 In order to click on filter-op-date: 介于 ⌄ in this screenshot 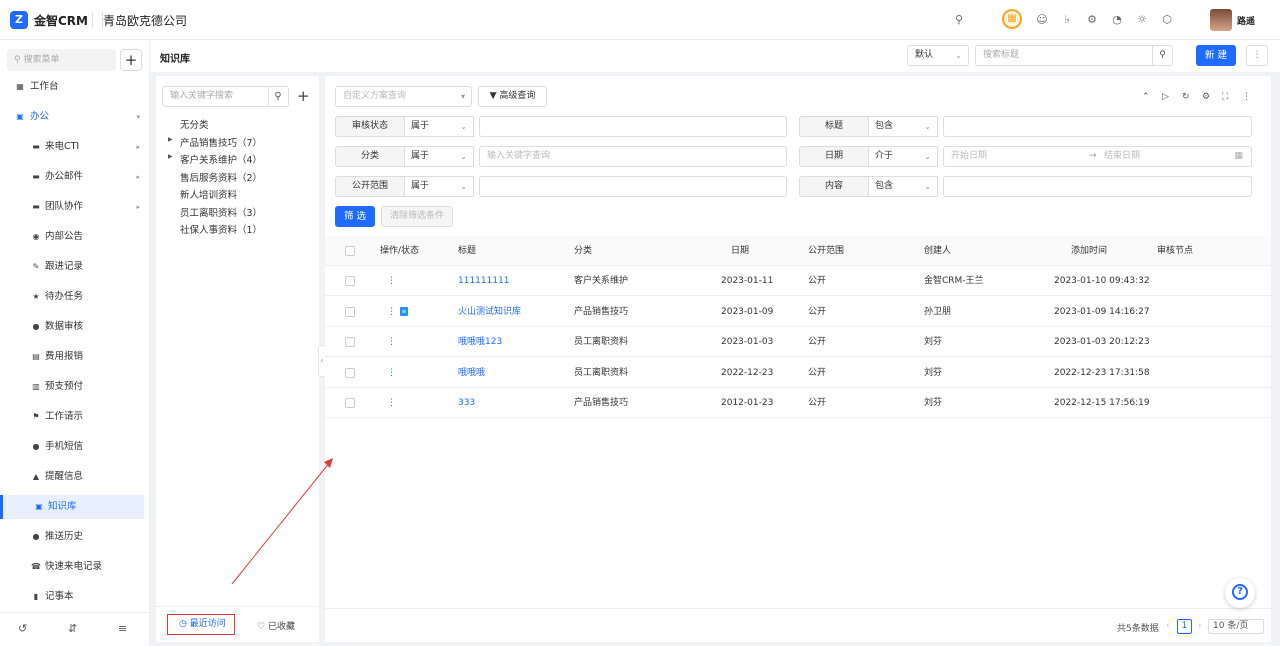, I will do `click(903, 156)`.